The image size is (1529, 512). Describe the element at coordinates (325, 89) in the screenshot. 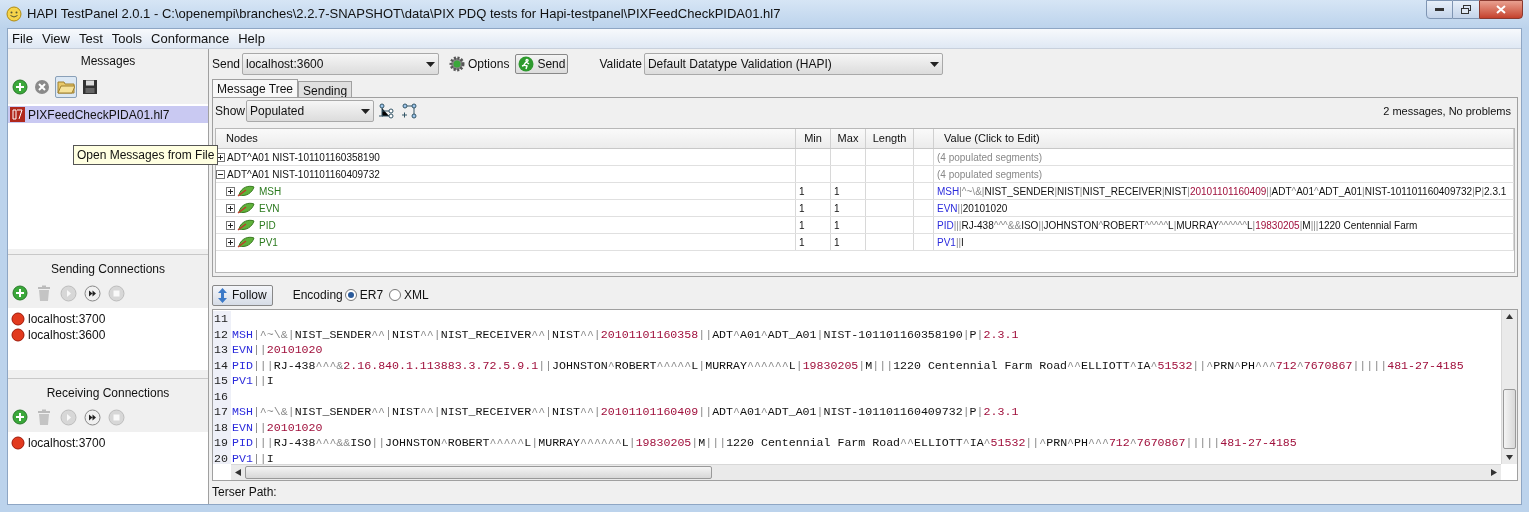

I see `tab: Sending` at that location.